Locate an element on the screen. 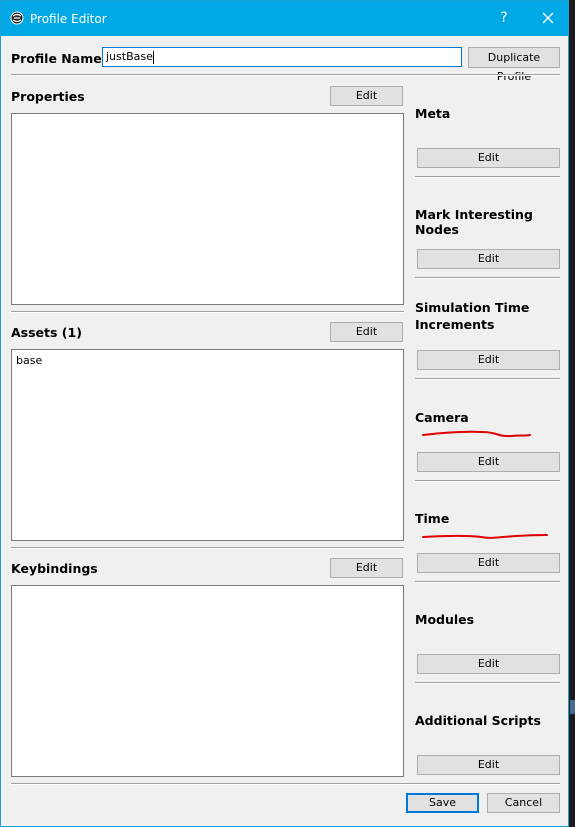 The width and height of the screenshot is (575, 827). meta-label: Meta is located at coordinates (433, 113).